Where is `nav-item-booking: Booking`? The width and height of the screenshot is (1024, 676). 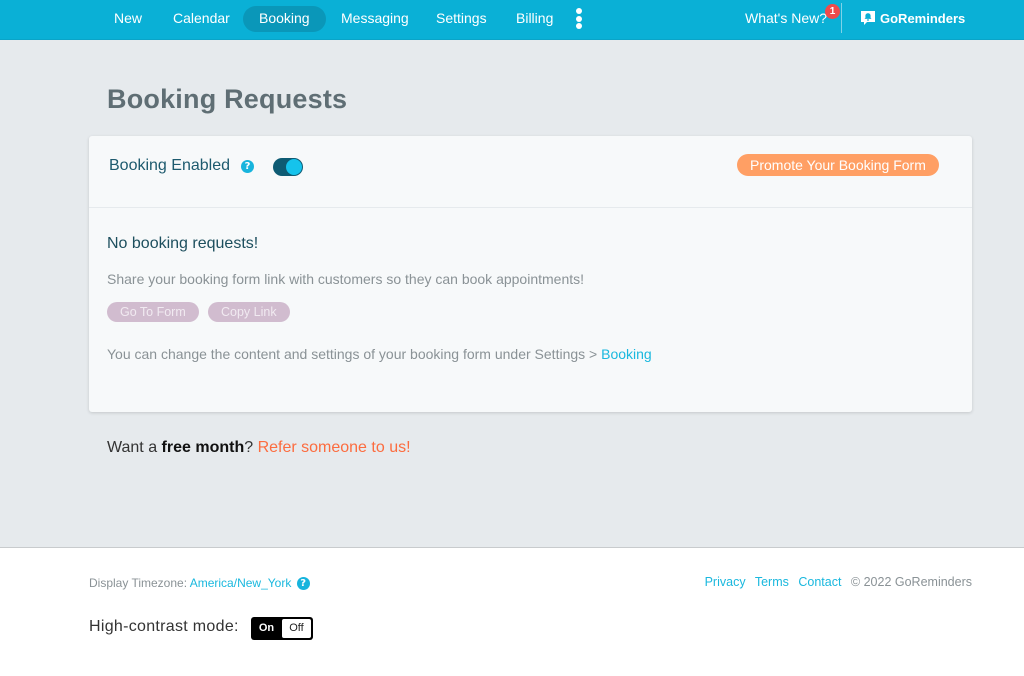
nav-item-booking: Booking is located at coordinates (284, 19).